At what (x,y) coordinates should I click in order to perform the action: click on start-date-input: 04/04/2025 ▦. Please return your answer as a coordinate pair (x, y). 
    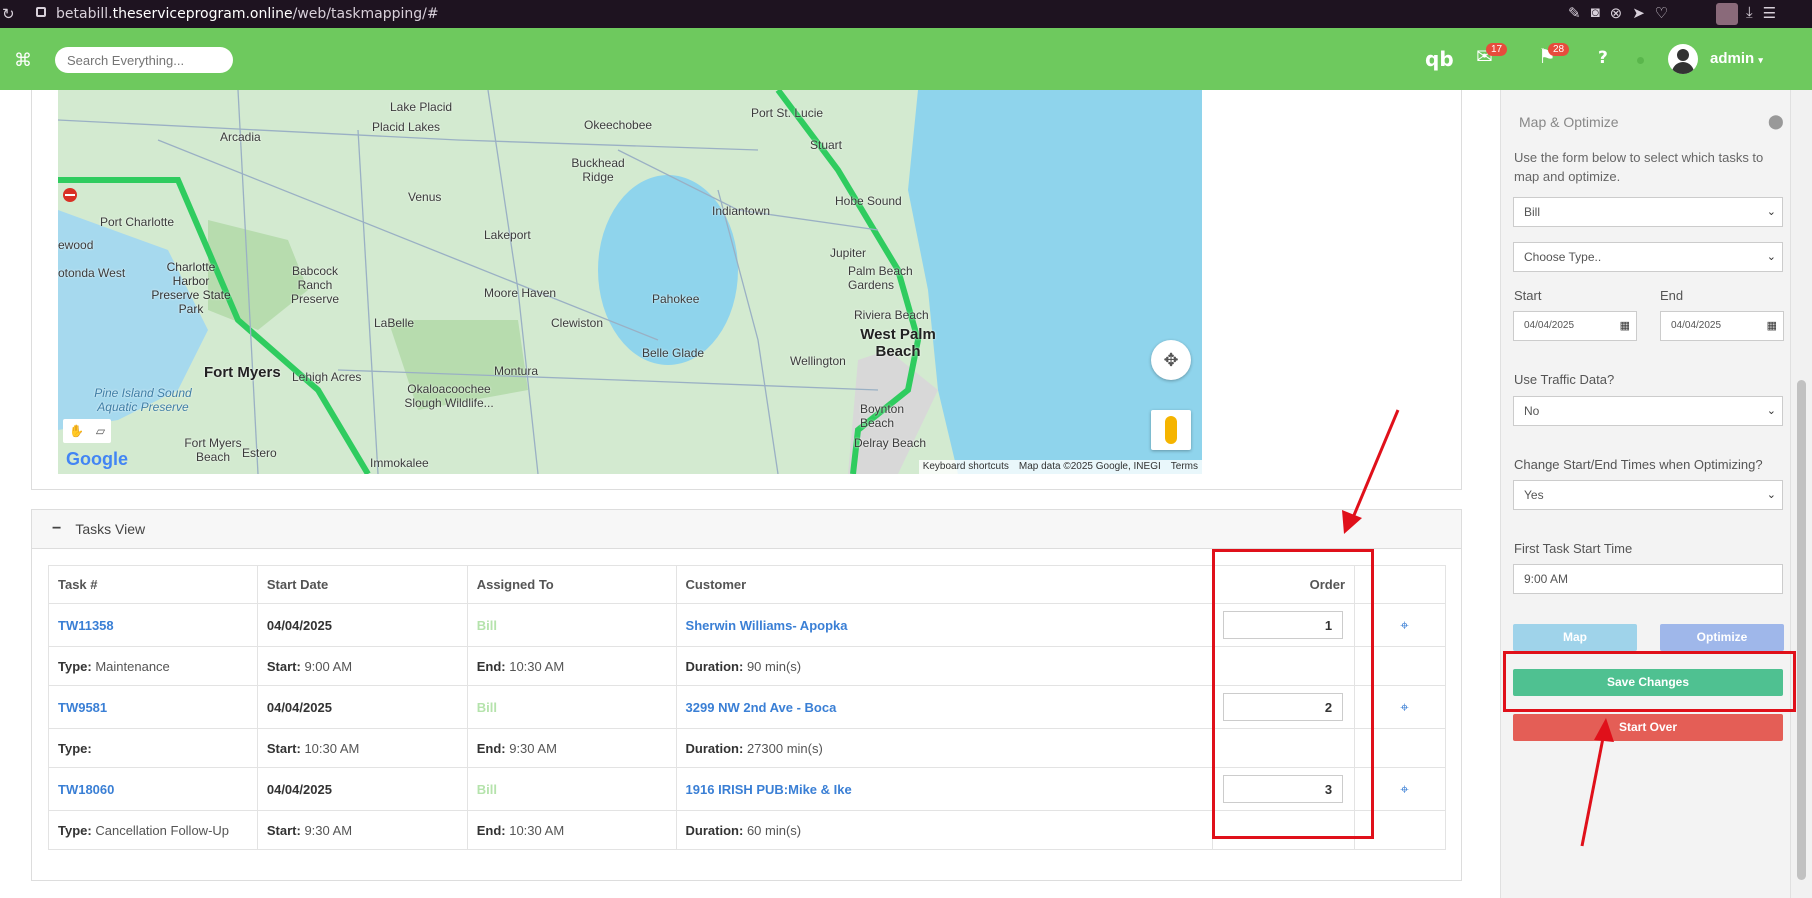
    Looking at the image, I should click on (1575, 326).